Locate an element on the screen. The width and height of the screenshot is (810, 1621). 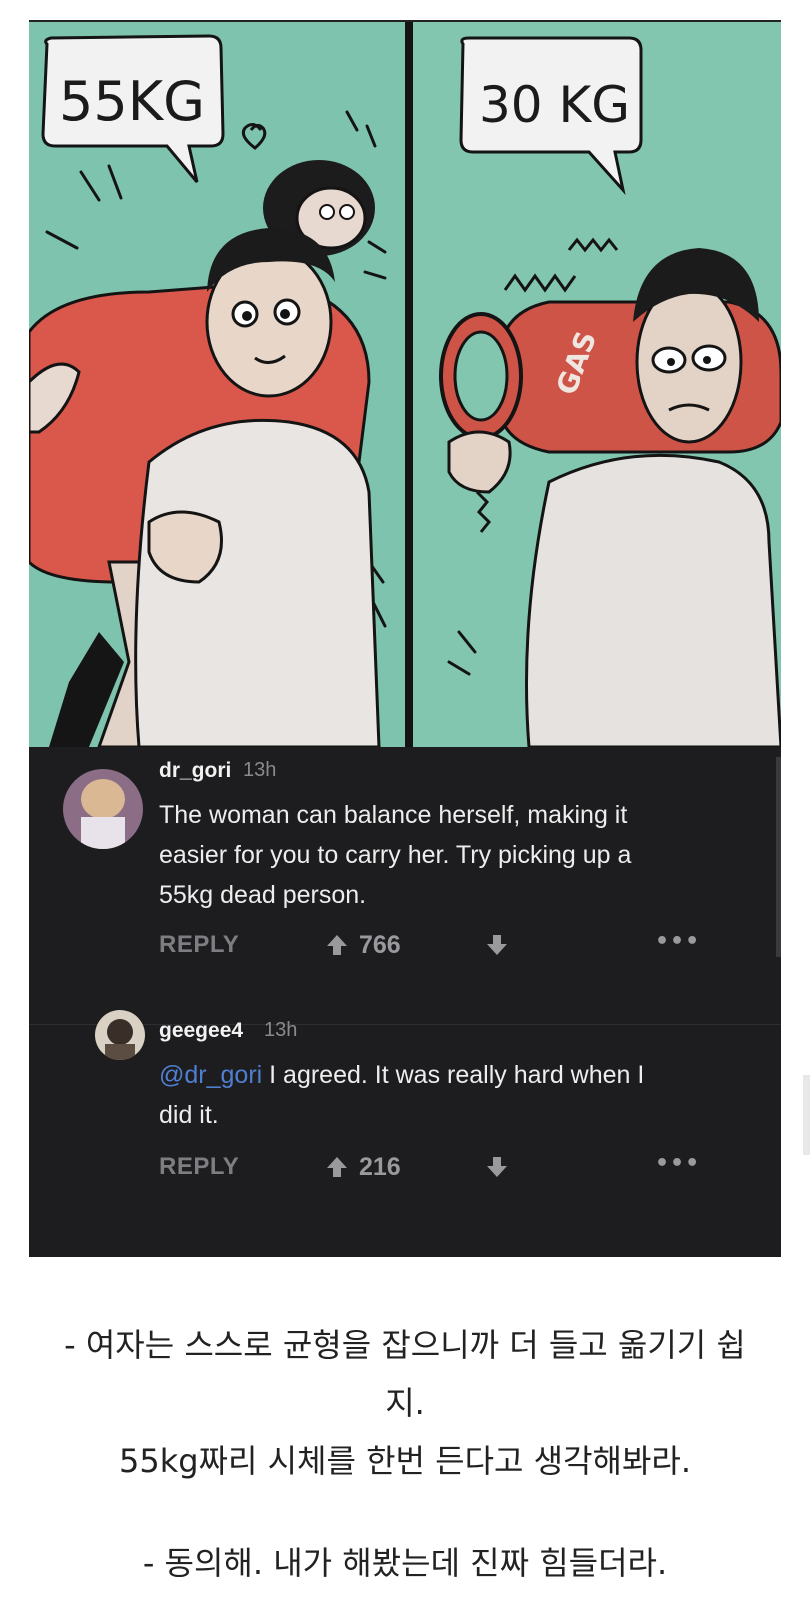
comment-line-rest: I agreed. It was really hard when I is located at coordinates (453, 1075).